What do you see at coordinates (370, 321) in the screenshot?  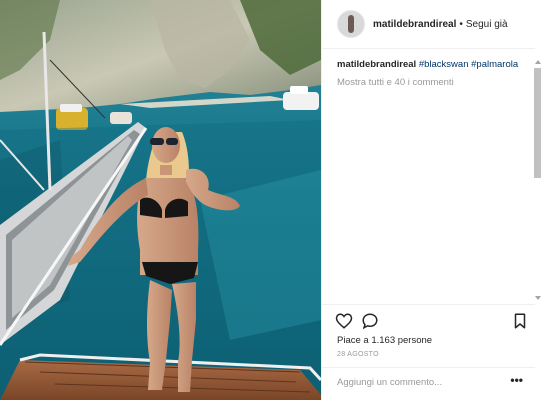 I see `comment-bubble-icon` at bounding box center [370, 321].